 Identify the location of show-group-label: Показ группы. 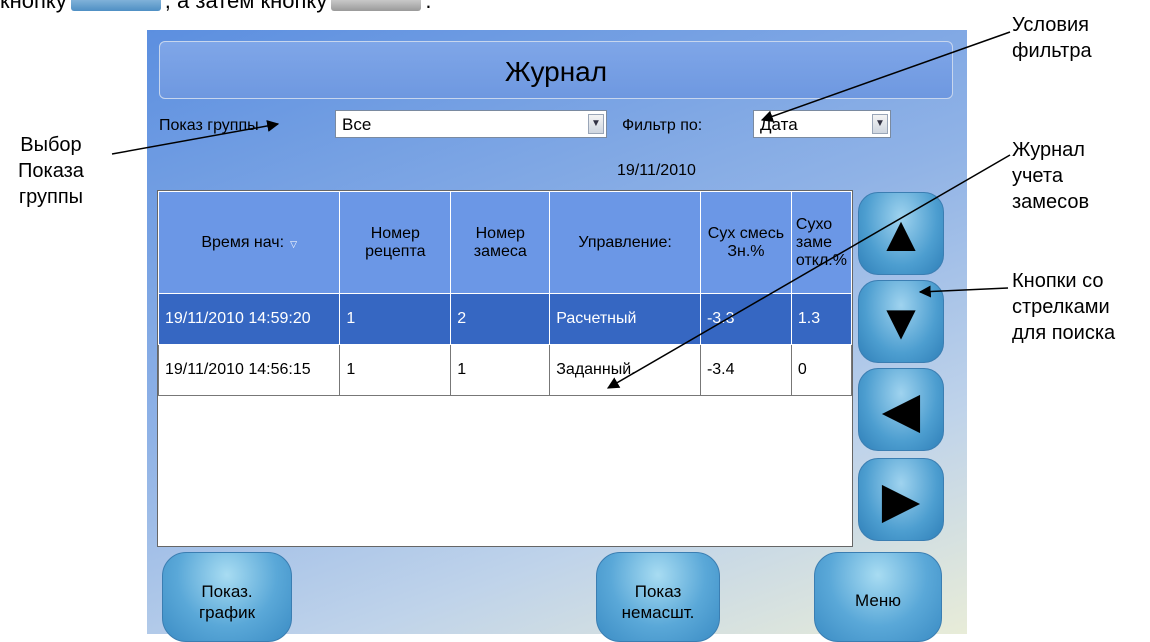
(209, 125).